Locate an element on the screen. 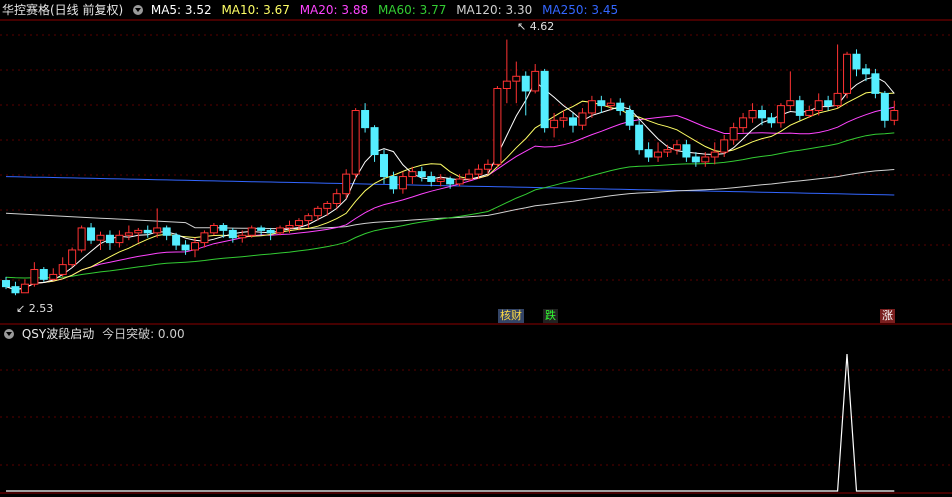  indicator-title: QSY波段启动 is located at coordinates (58, 334).